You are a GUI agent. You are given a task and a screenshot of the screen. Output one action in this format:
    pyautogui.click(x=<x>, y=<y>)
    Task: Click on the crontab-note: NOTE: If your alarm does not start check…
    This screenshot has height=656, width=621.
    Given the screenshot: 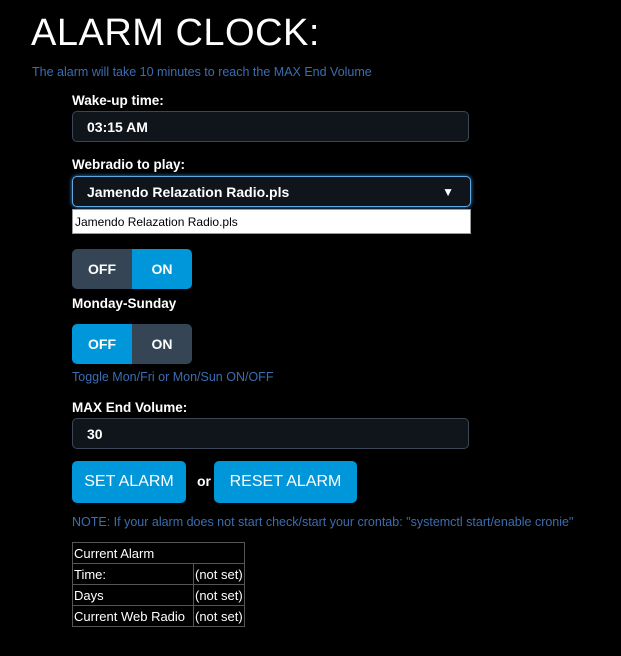 What is the action you would take?
    pyautogui.click(x=323, y=522)
    